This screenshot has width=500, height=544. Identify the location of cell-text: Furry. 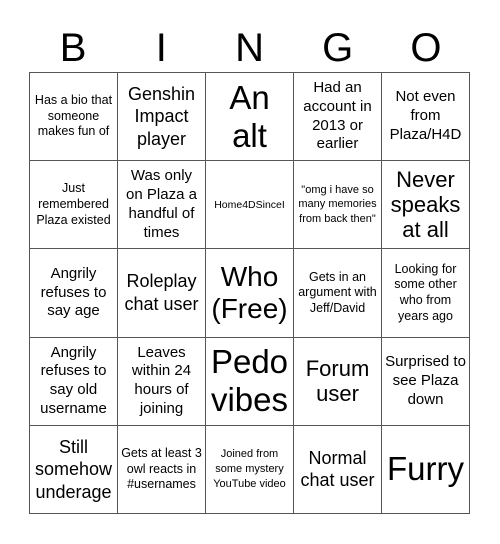
(425, 469).